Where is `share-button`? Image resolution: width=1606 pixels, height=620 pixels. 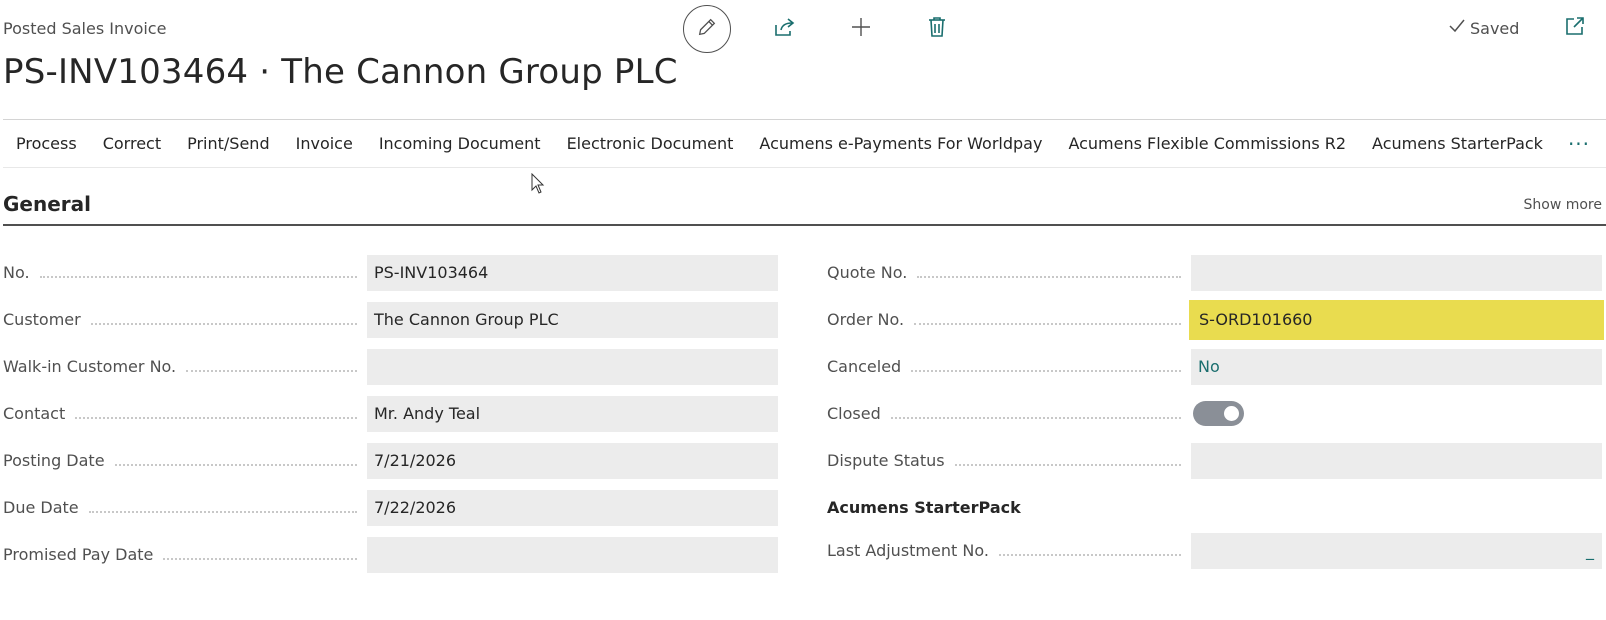 share-button is located at coordinates (785, 29).